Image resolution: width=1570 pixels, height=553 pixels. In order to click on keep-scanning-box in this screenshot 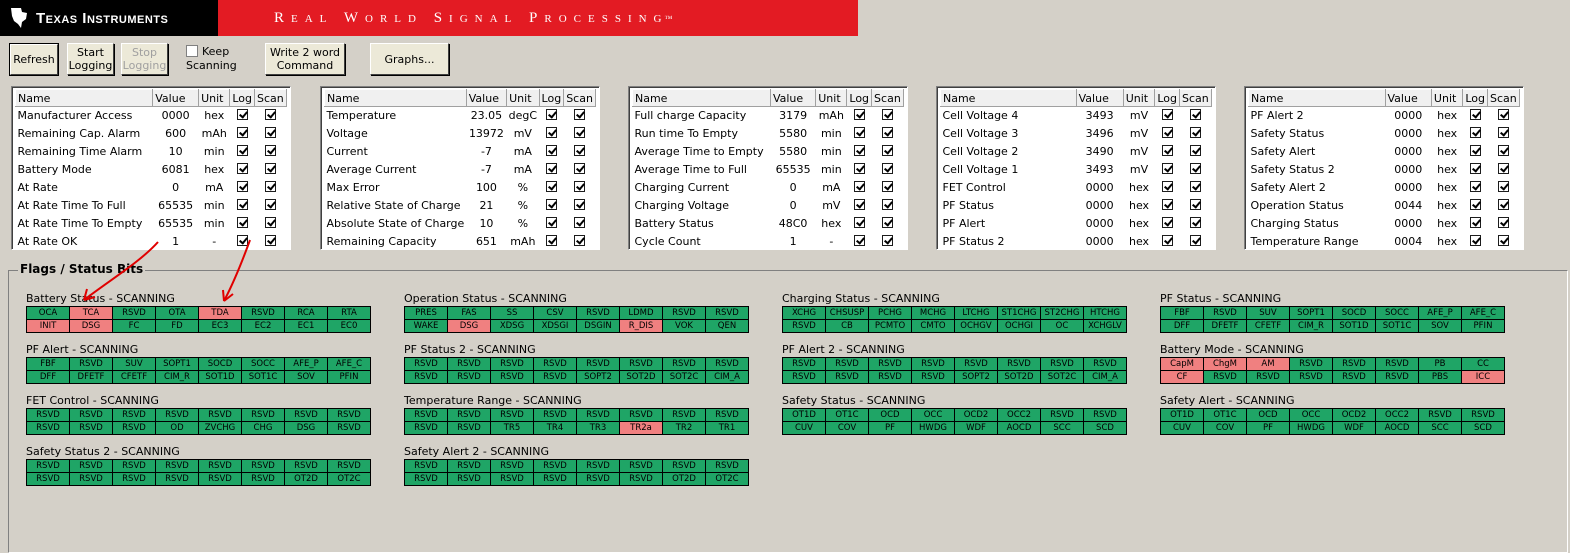, I will do `click(192, 51)`.